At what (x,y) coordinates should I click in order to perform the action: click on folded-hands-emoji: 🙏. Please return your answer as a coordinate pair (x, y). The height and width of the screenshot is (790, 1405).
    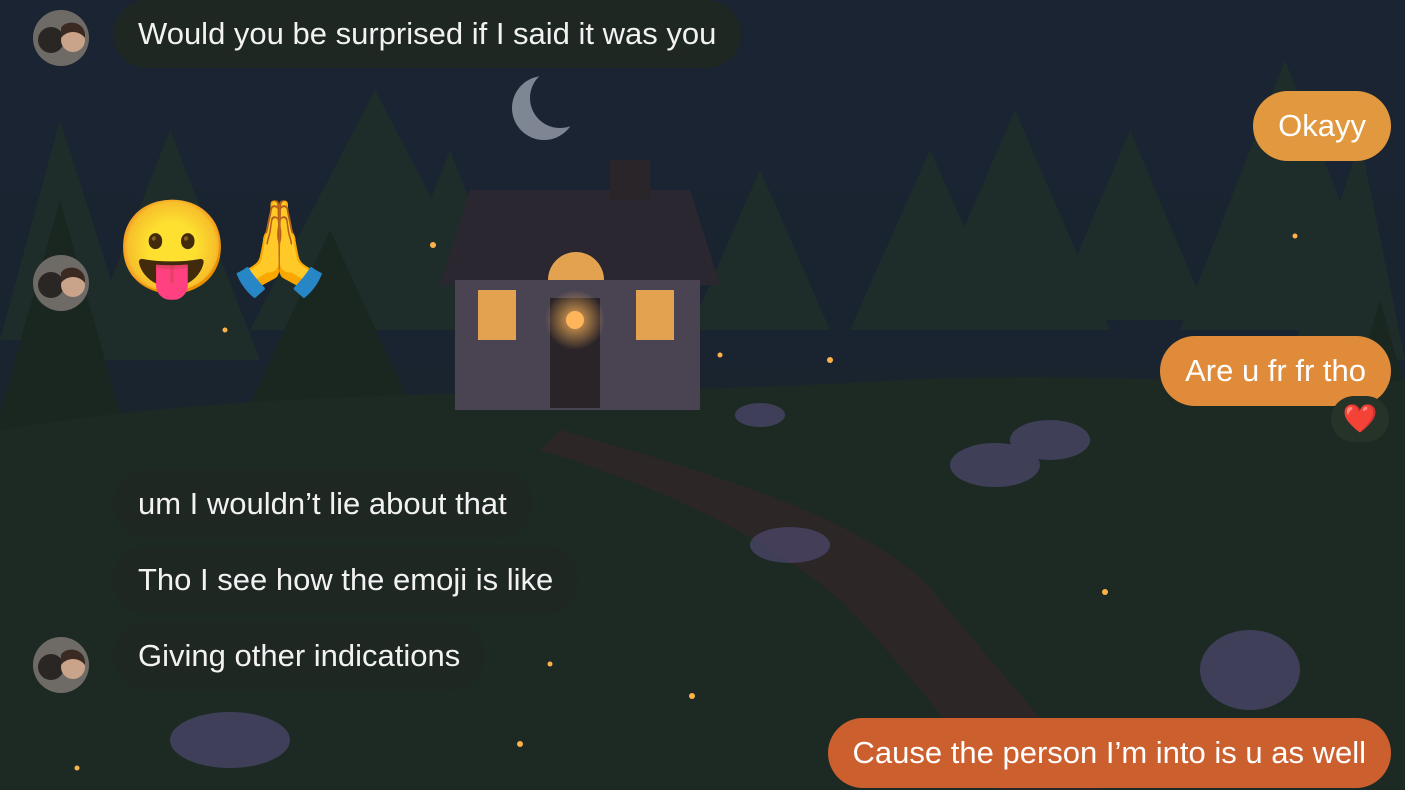
    Looking at the image, I should click on (279, 248).